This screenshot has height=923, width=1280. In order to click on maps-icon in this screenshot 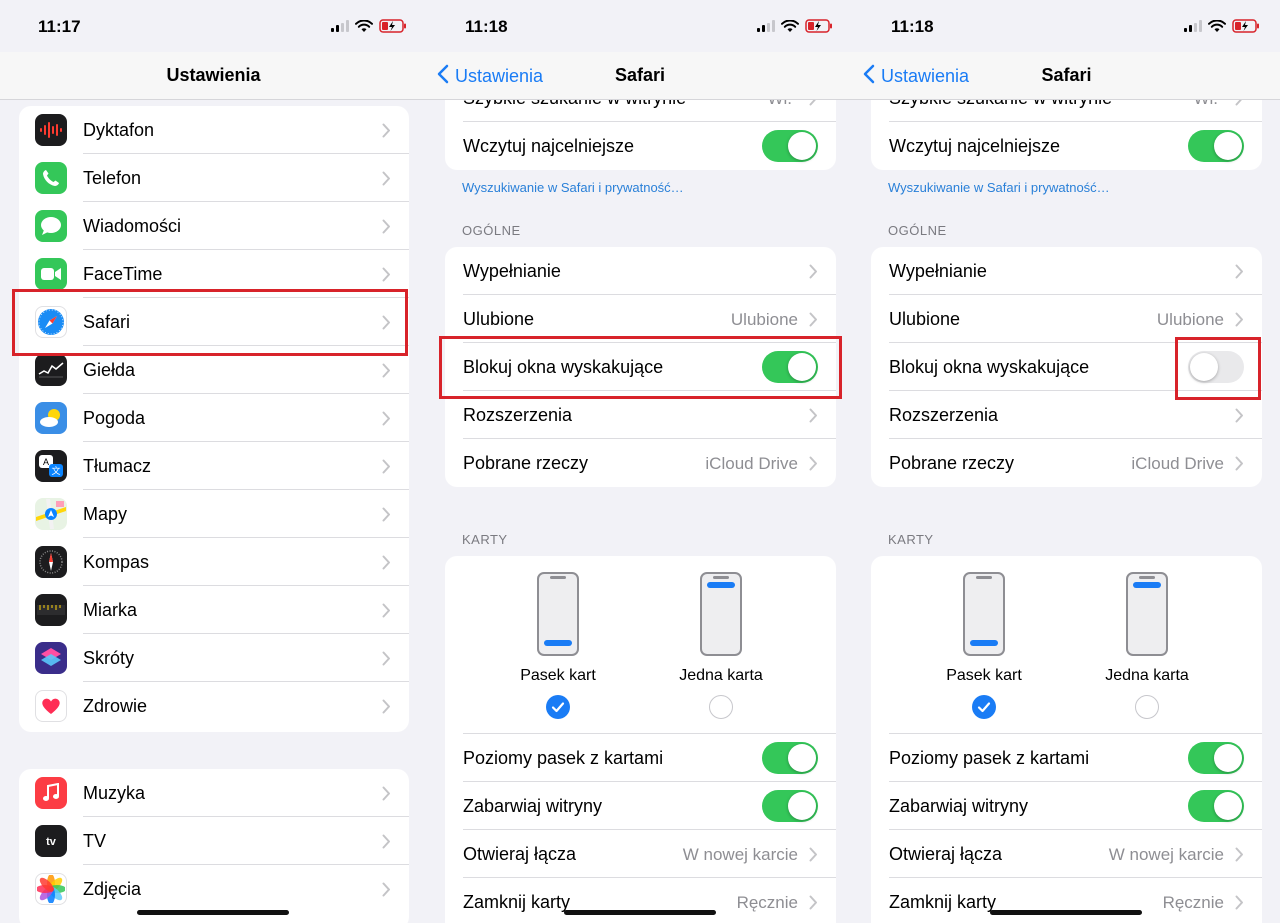, I will do `click(51, 514)`.